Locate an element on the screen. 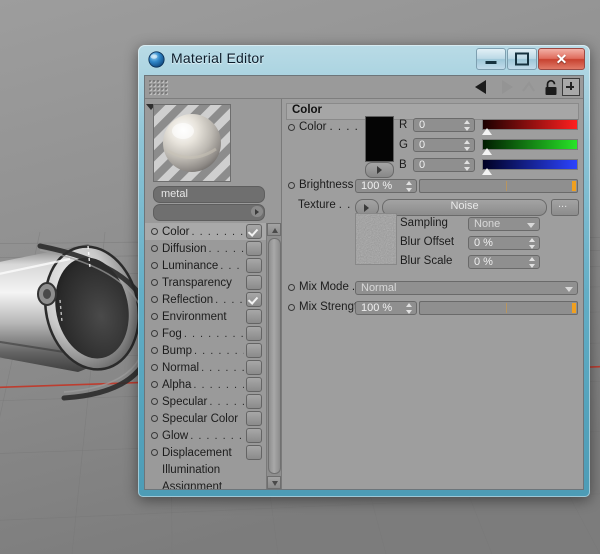  channel-row: Specular. . . . . is located at coordinates (206, 401).